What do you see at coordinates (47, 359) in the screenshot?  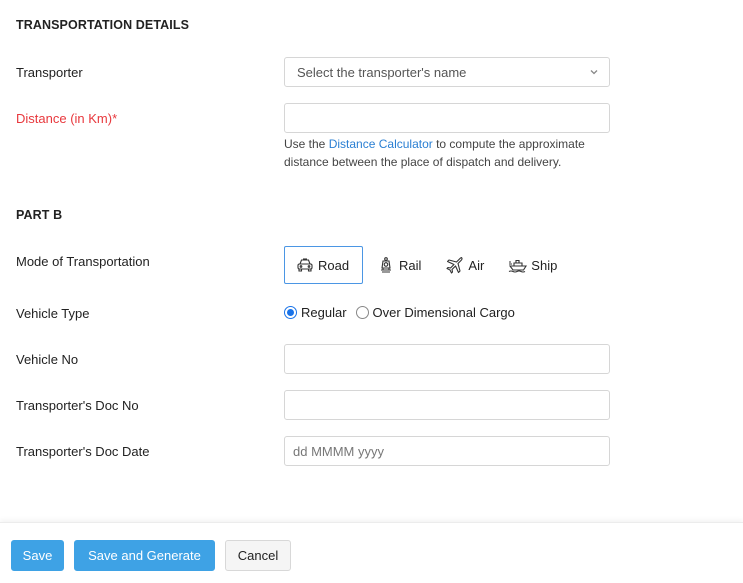 I see `vehicle-no-label: Vehicle No` at bounding box center [47, 359].